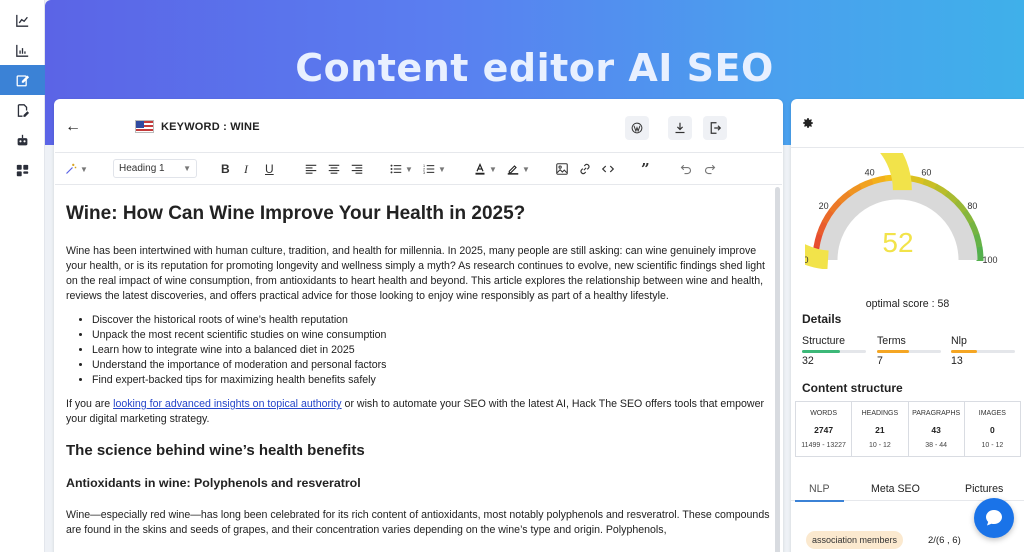 The width and height of the screenshot is (1024, 552). What do you see at coordinates (819, 492) in the screenshot?
I see `tab-nlp: NLP` at bounding box center [819, 492].